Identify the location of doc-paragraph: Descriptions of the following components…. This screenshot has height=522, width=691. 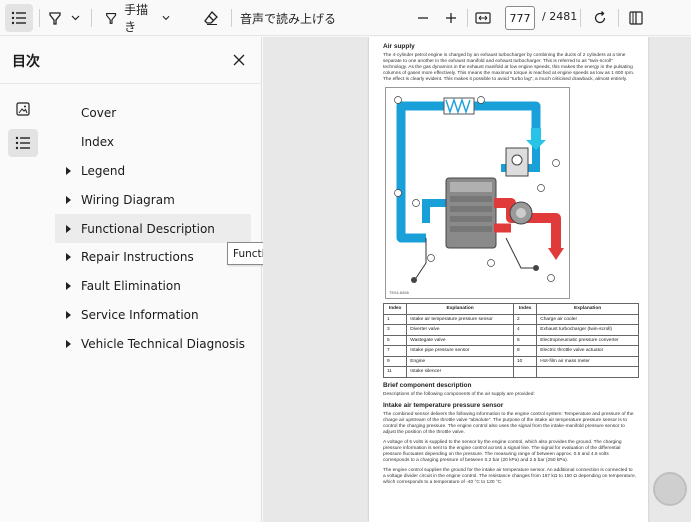
(459, 394).